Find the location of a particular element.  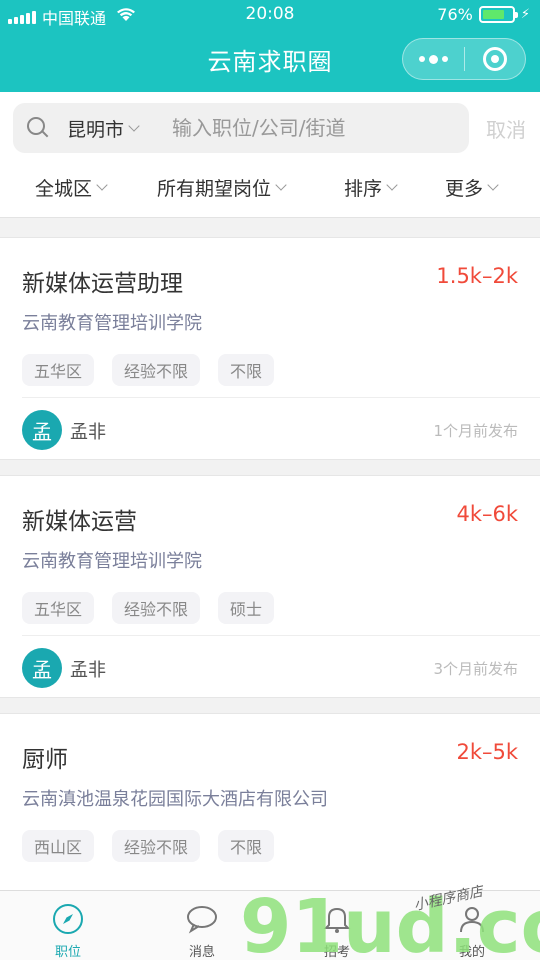

search-box: 昆明市 is located at coordinates (241, 128).